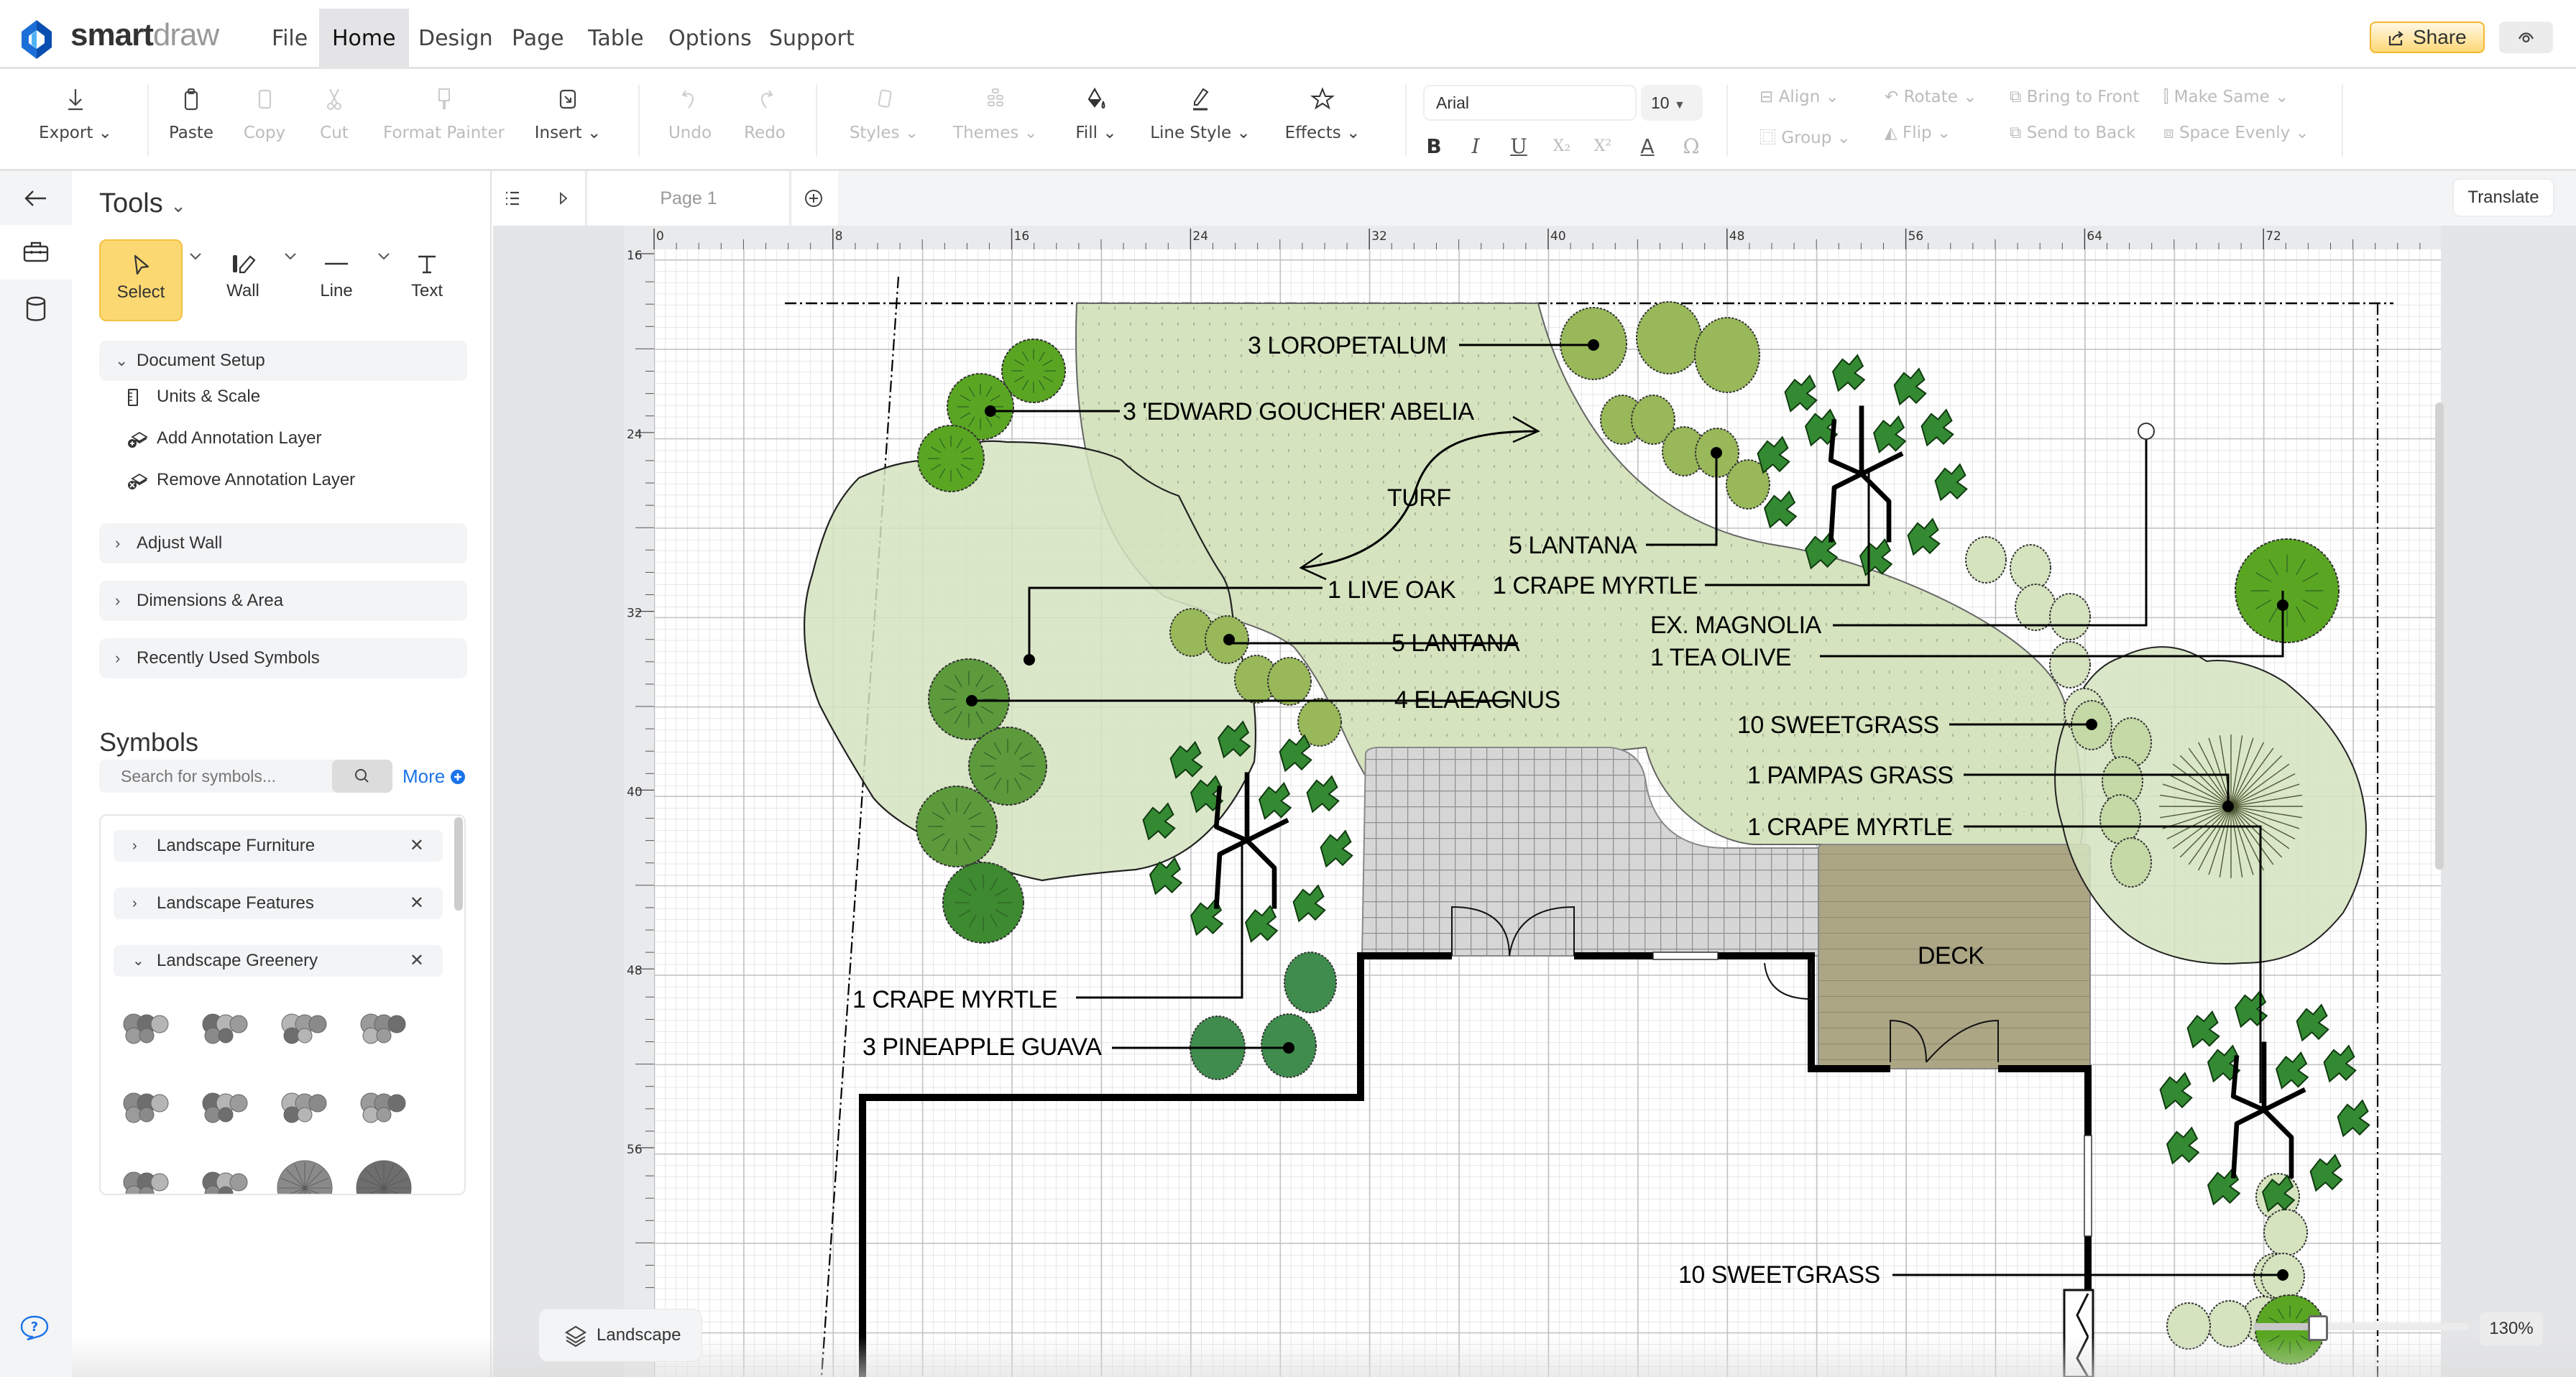 The image size is (2576, 1377). I want to click on text-color-button: A, so click(1647, 146).